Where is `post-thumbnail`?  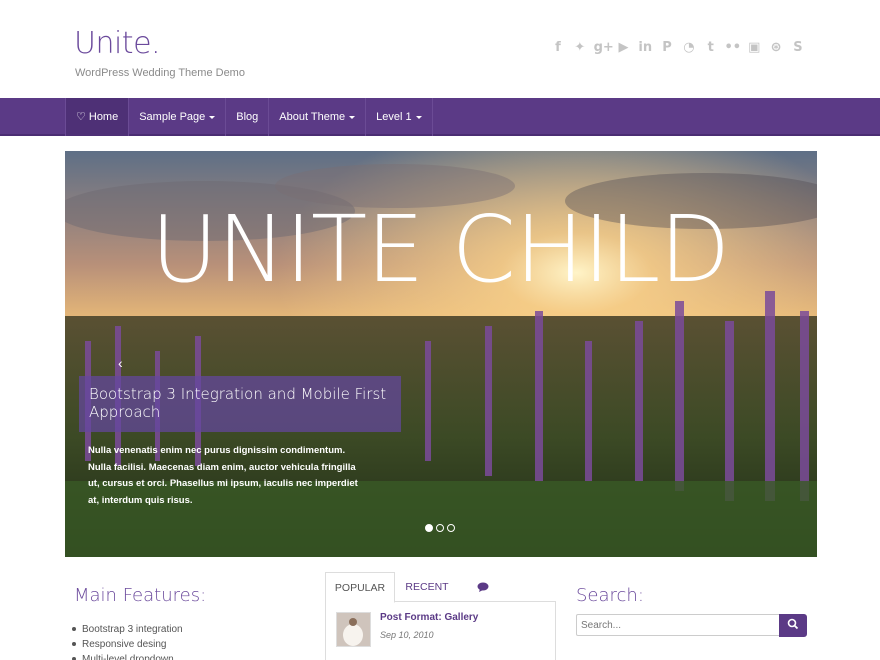 post-thumbnail is located at coordinates (353, 629).